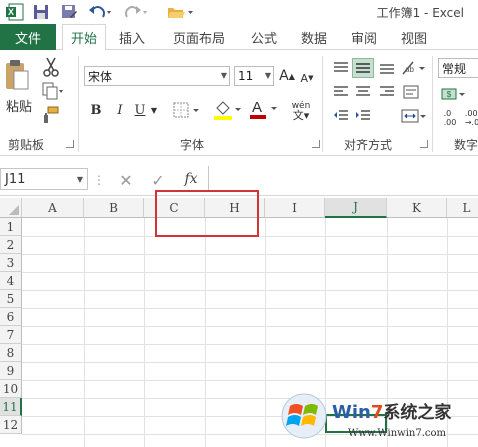 Image resolution: width=478 pixels, height=447 pixels. What do you see at coordinates (387, 68) in the screenshot?
I see `align-bottom-icon` at bounding box center [387, 68].